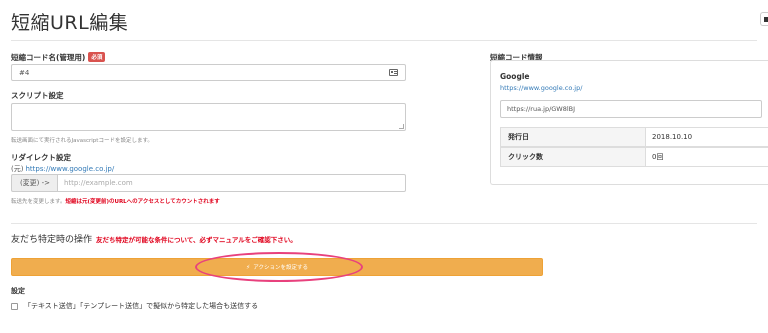 The image size is (768, 333). I want to click on short-code-name-label: 短縮コード名(管理用) 必須, so click(58, 57).